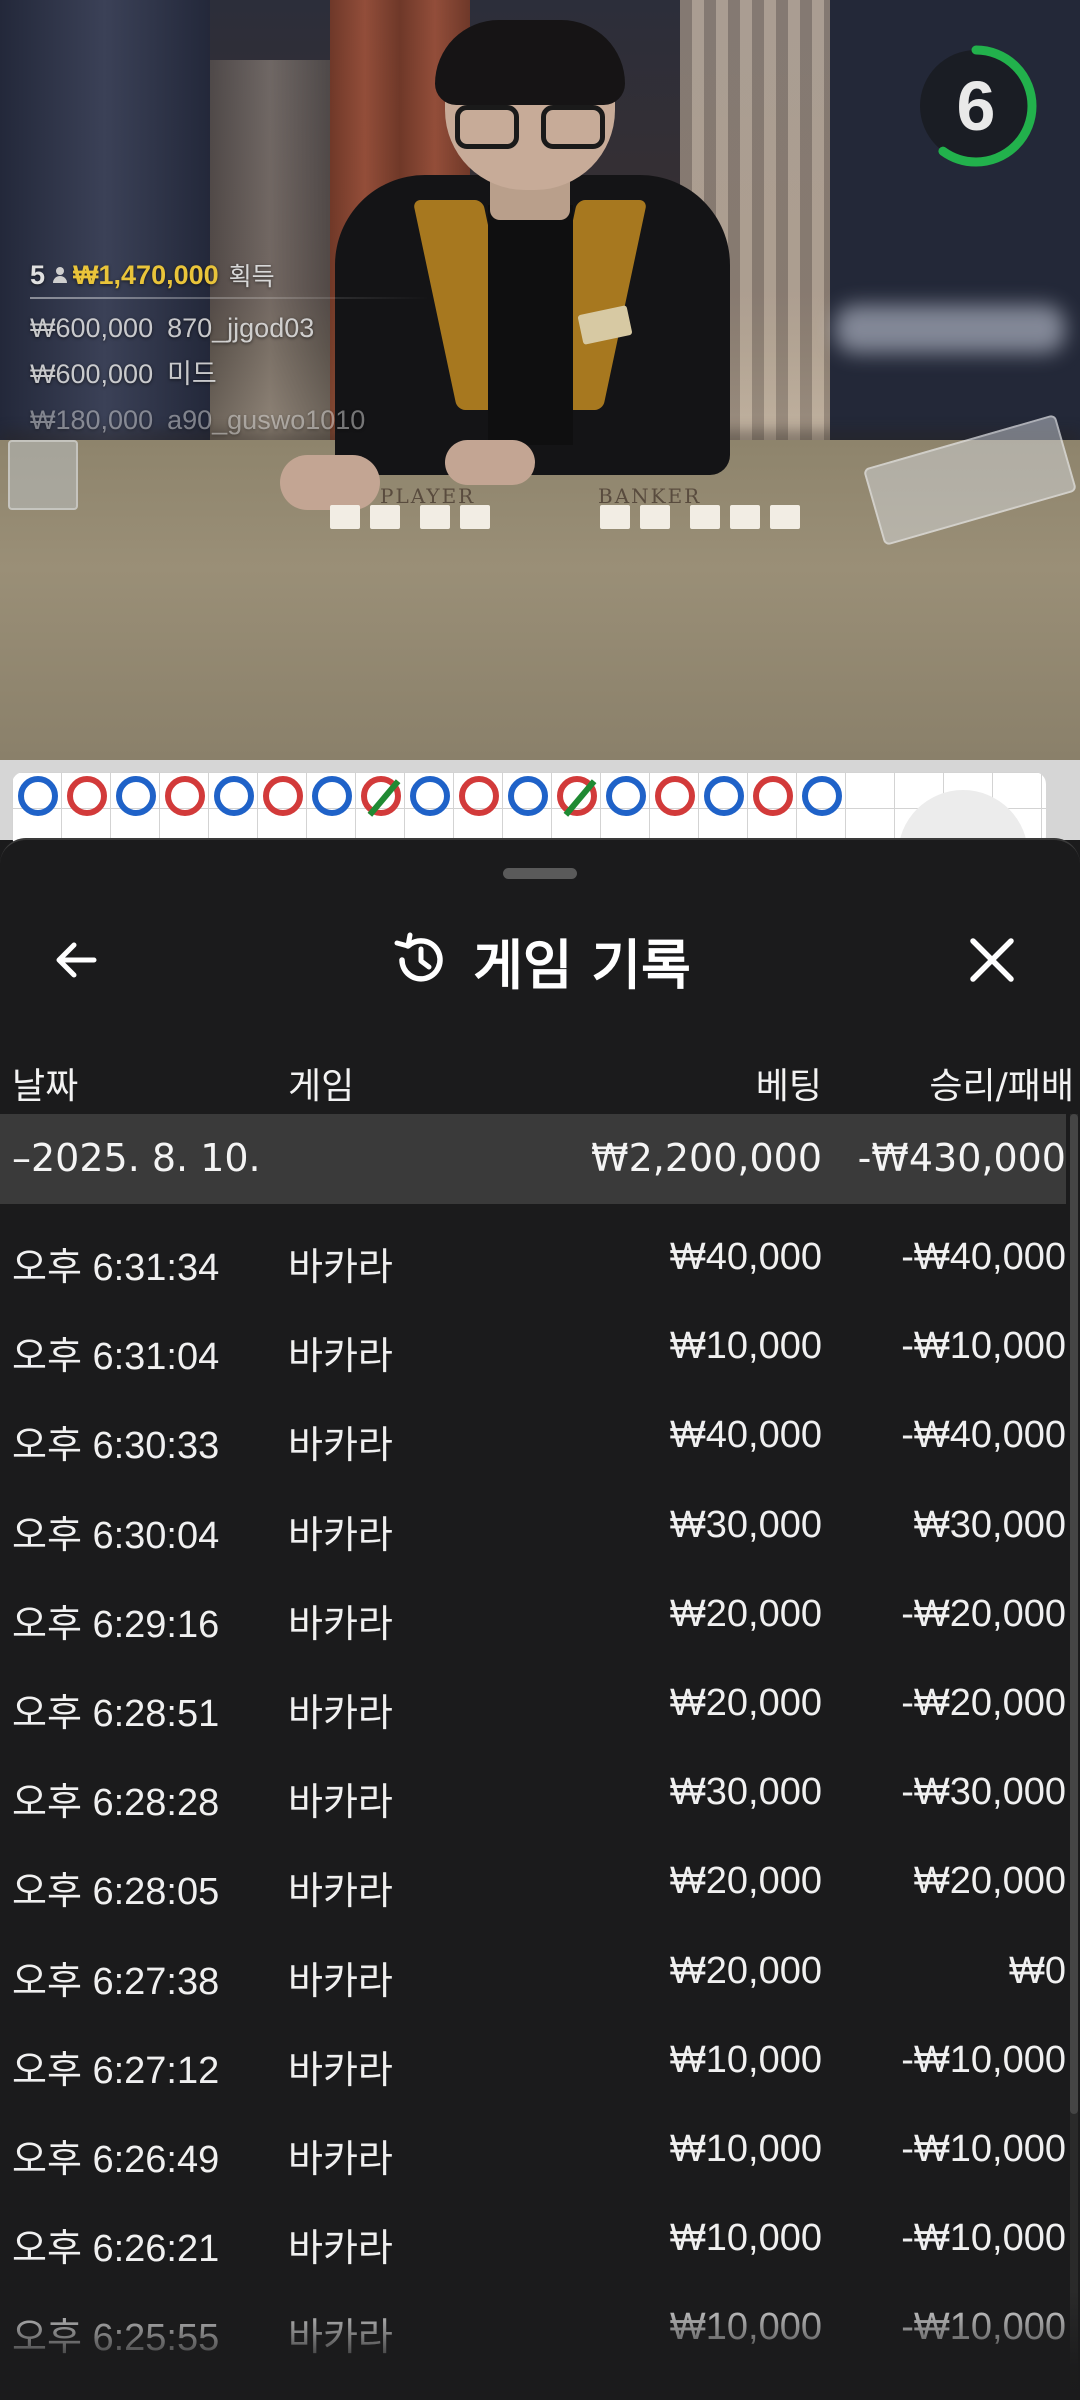 This screenshot has height=2400, width=1080. I want to click on scoreboard-roadmap, so click(540, 840).